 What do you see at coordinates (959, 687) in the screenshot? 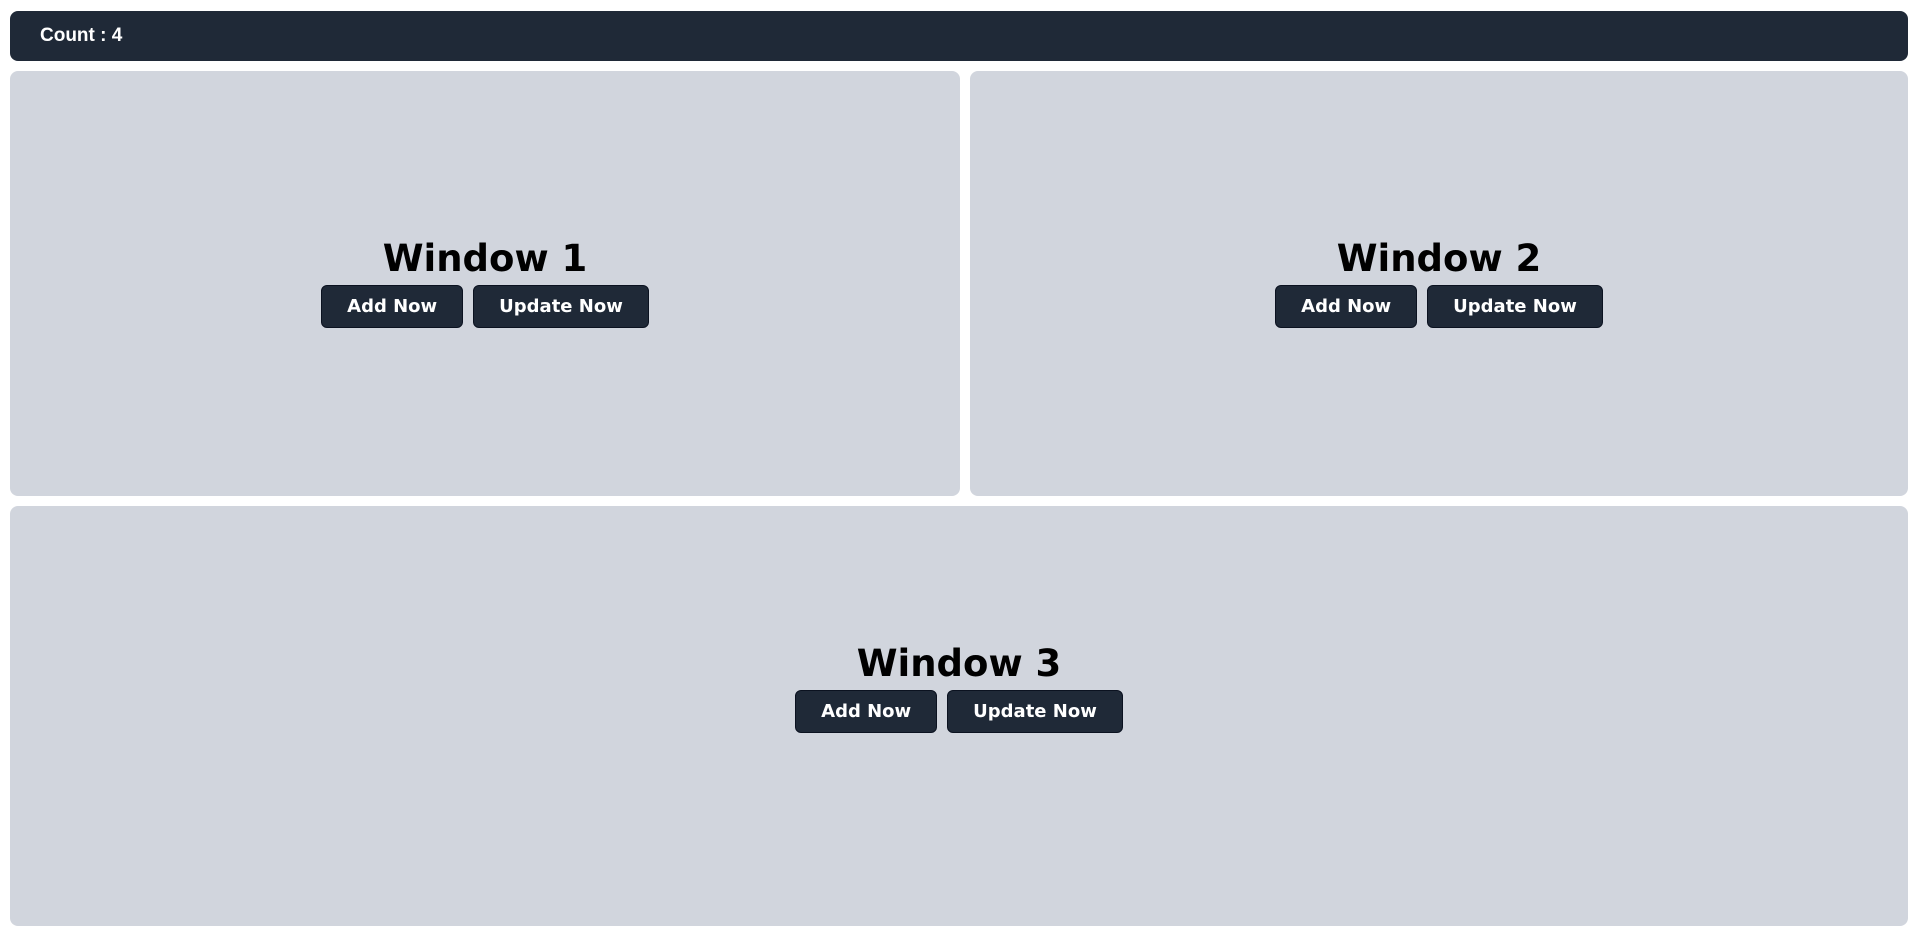
I see `window-3-content: Window 3 Add Now Update Now` at bounding box center [959, 687].